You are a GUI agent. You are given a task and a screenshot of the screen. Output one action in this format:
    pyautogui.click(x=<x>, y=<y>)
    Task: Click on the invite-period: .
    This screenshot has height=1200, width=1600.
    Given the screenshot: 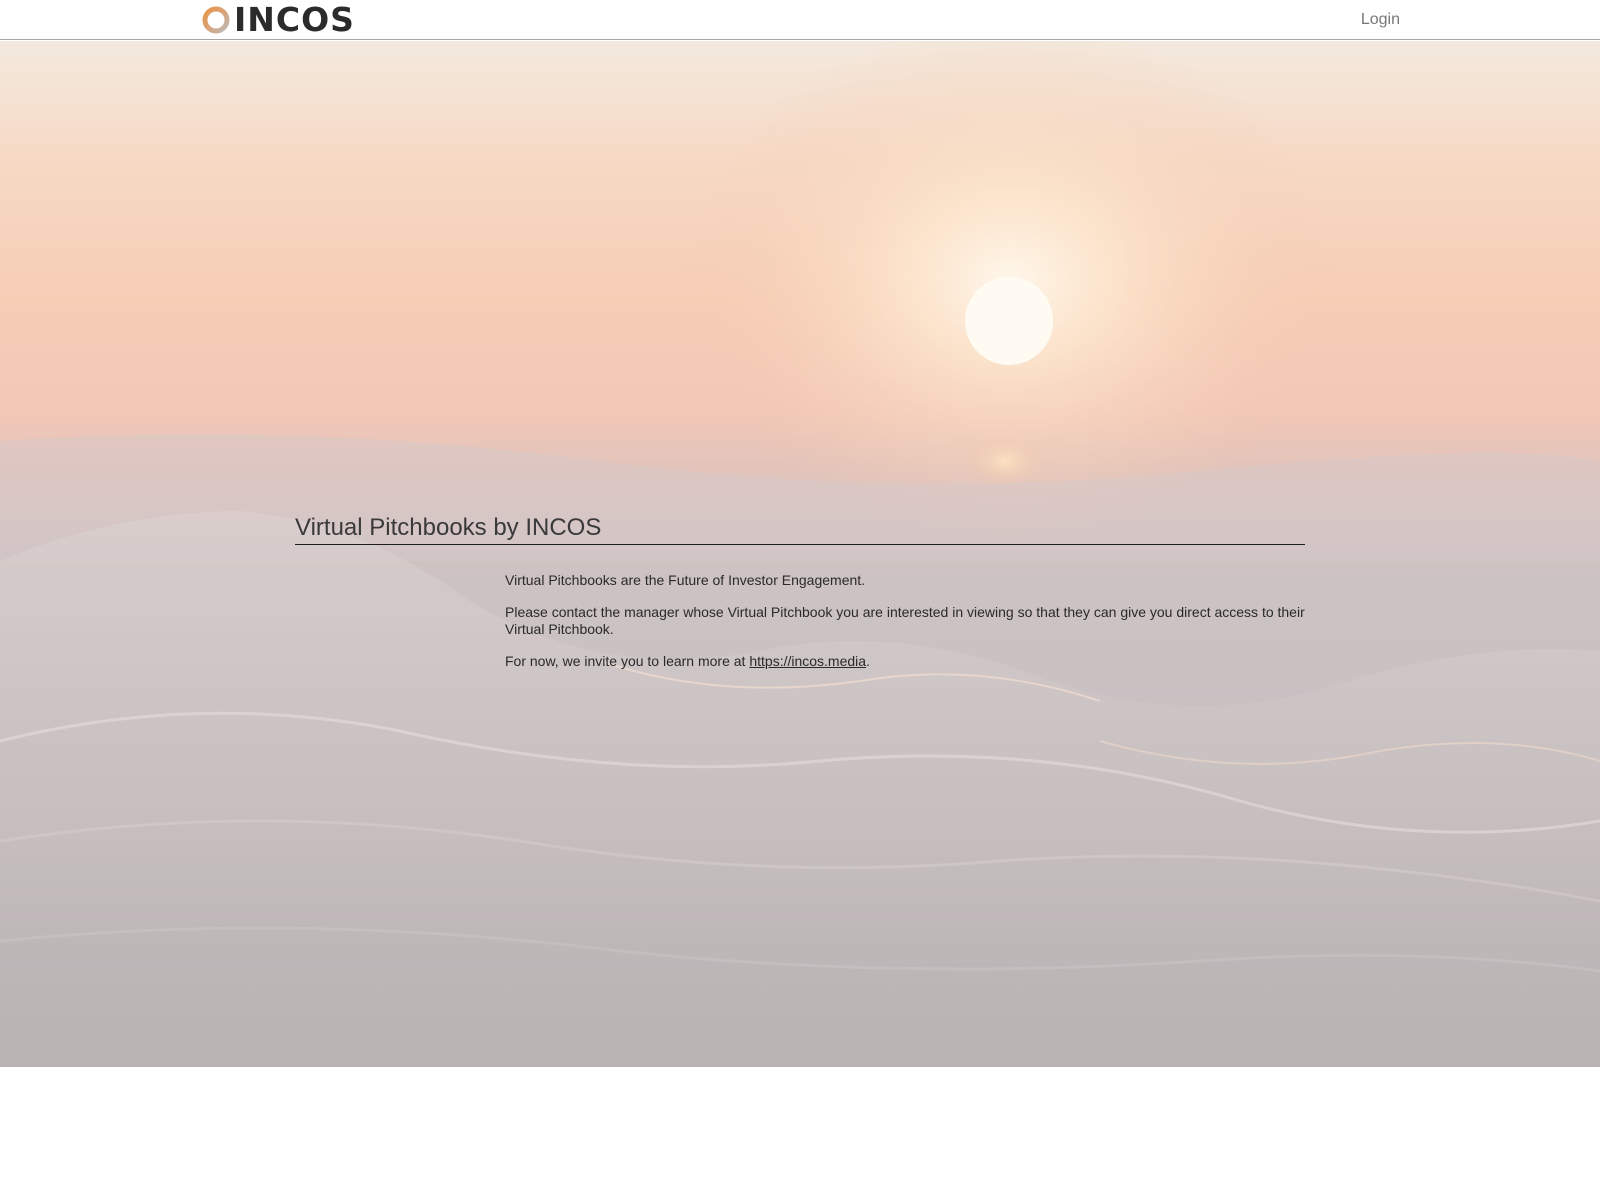 What is the action you would take?
    pyautogui.click(x=868, y=661)
    